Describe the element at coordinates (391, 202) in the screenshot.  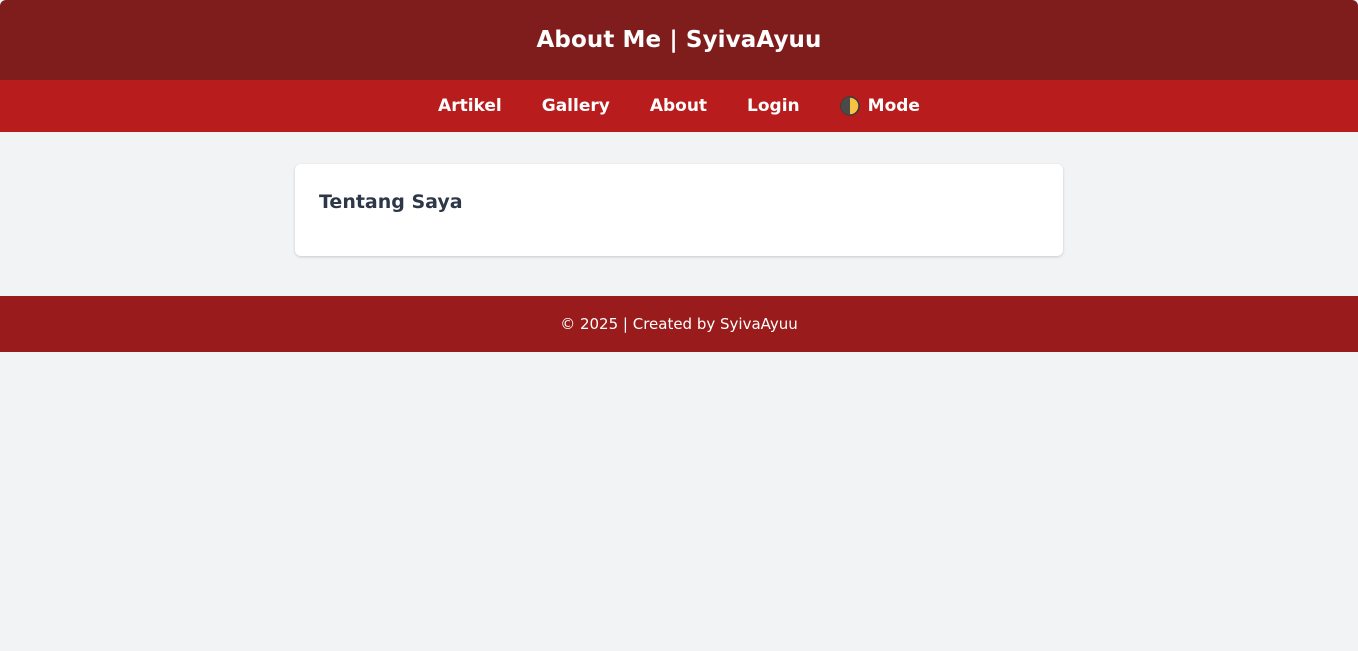
I see `about-card-title: Tentang Saya` at that location.